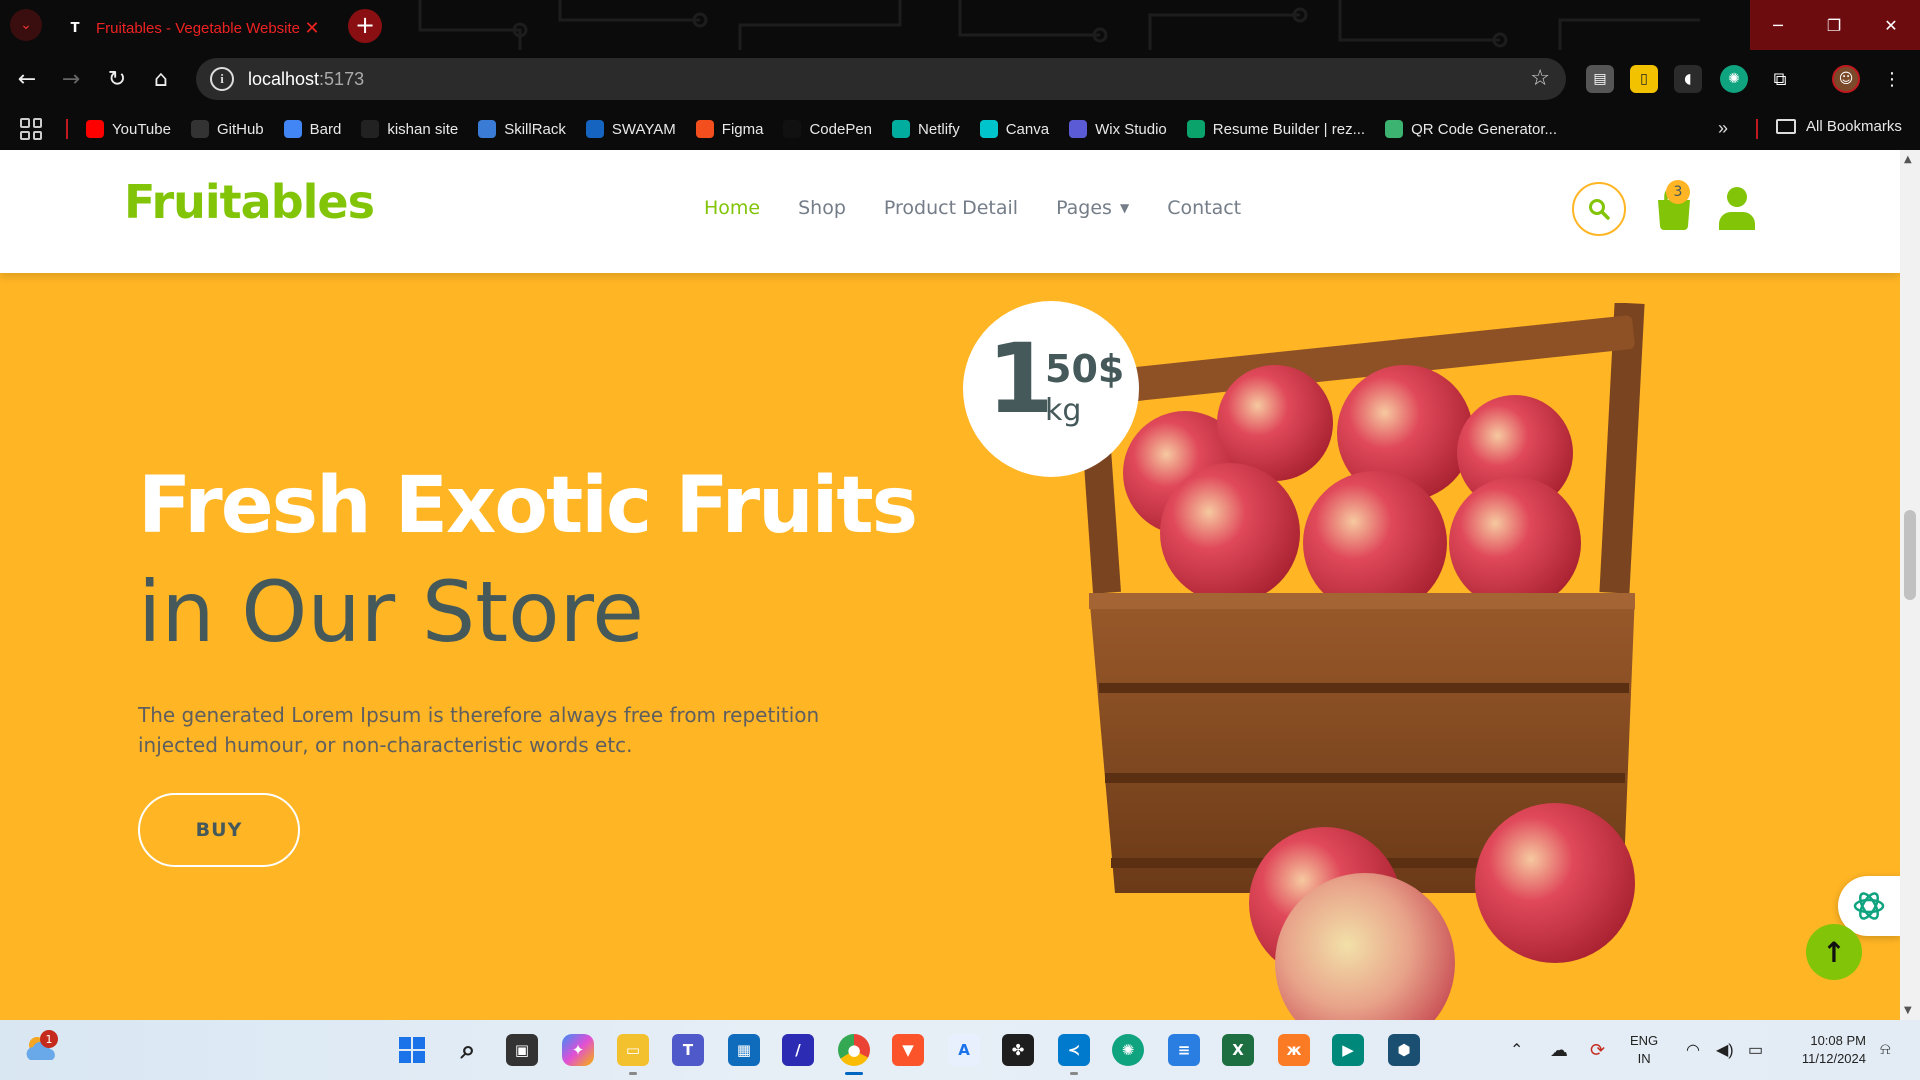 Image resolution: width=1920 pixels, height=1080 pixels. Describe the element at coordinates (1051, 389) in the screenshot. I see `price-badge: 1 50$ kg` at that location.